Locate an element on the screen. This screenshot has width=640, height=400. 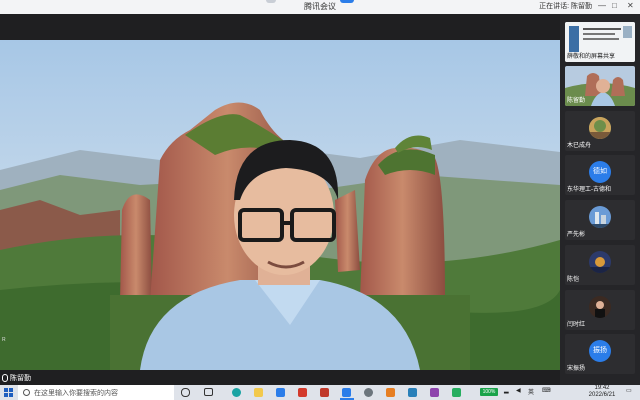
edge-browser-icon is located at coordinates (236, 392).